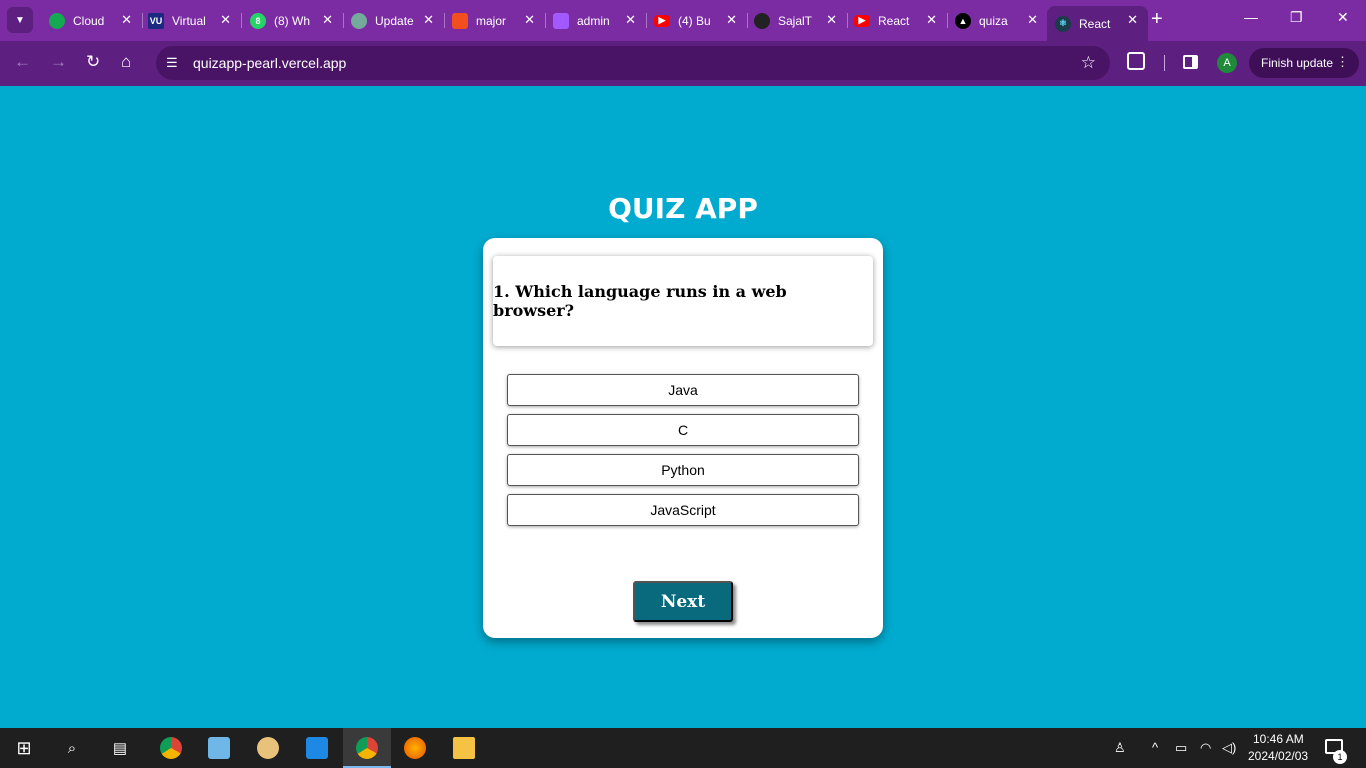  Describe the element at coordinates (171, 748) in the screenshot. I see `chrome-icon` at that location.